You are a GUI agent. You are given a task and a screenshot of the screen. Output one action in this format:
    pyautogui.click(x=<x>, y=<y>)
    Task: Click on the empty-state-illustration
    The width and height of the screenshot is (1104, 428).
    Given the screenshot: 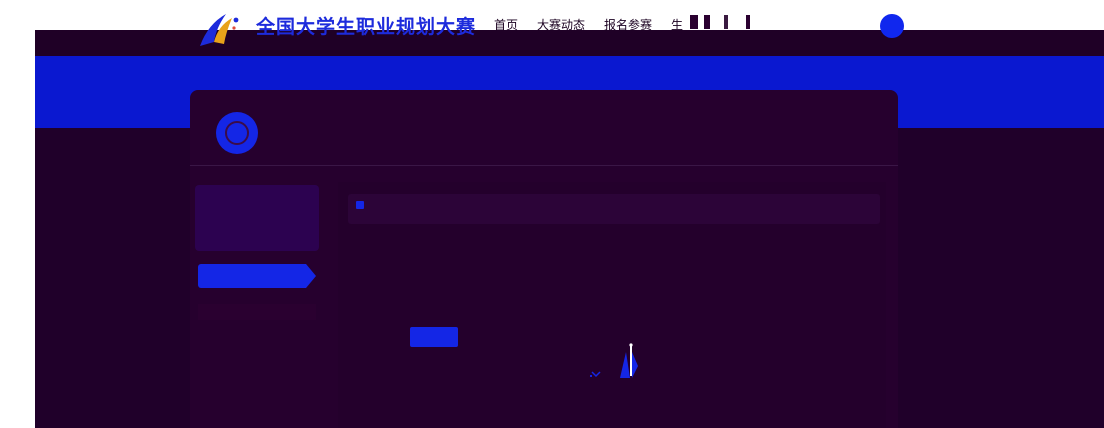 What is the action you would take?
    pyautogui.click(x=614, y=360)
    